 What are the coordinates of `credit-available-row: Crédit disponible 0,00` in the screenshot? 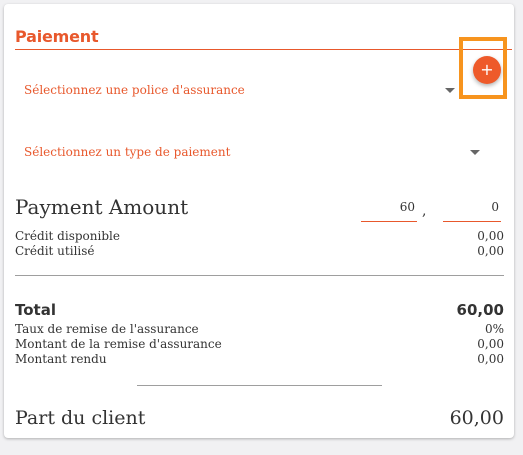 It's located at (259, 236).